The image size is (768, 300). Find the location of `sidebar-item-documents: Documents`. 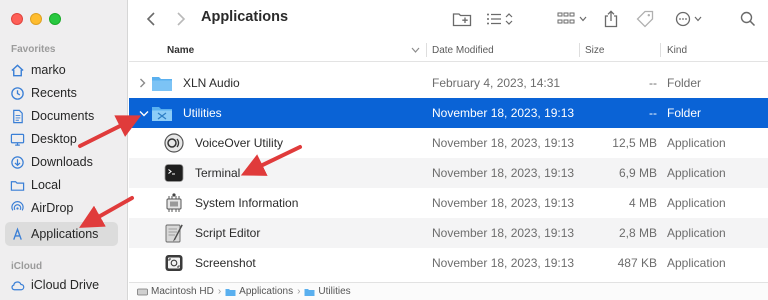

sidebar-item-documents: Documents is located at coordinates (61, 116).